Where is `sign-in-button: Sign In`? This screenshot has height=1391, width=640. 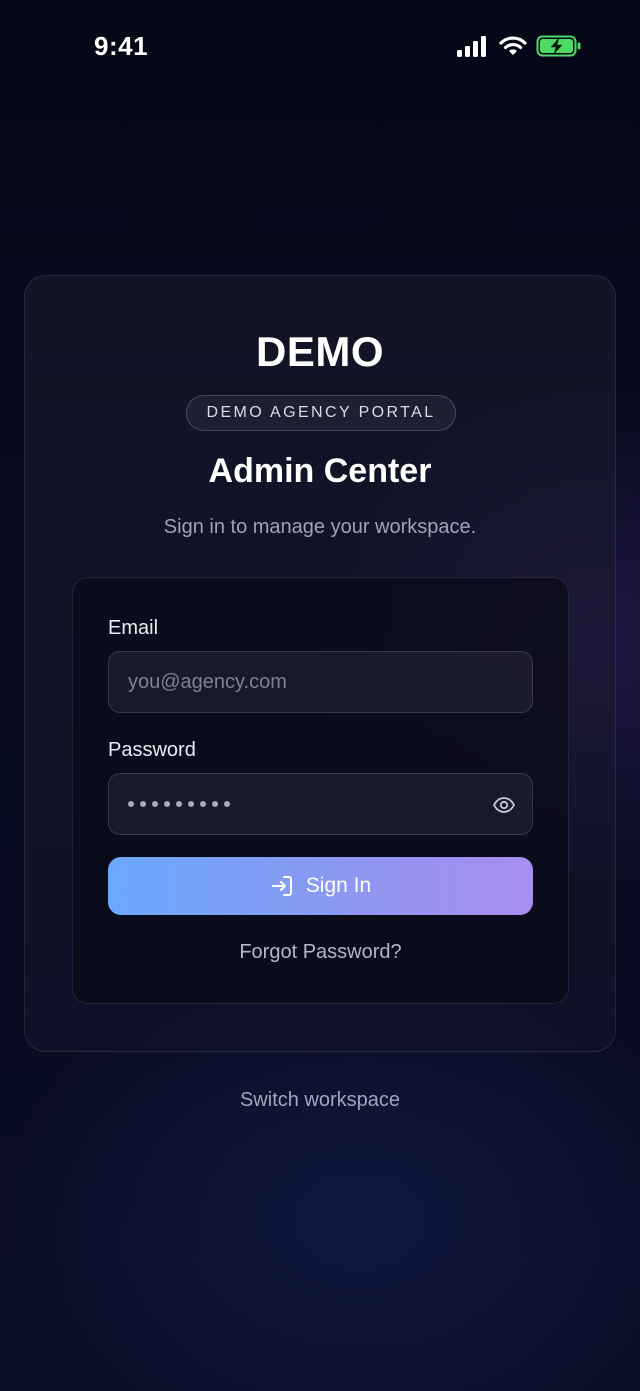
sign-in-button: Sign In is located at coordinates (320, 886).